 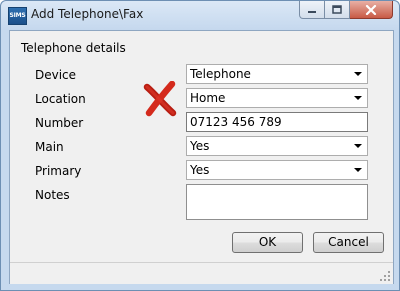 I want to click on number-input: 07123 456 789, so click(x=277, y=122).